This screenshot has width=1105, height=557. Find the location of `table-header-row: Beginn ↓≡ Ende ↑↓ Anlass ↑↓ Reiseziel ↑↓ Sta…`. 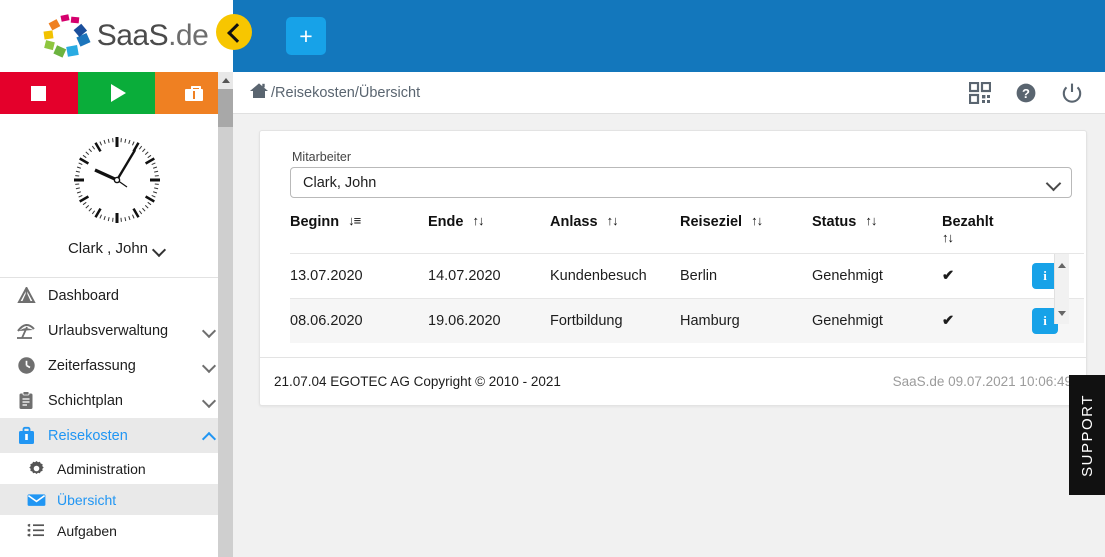

table-header-row: Beginn ↓≡ Ende ↑↓ Anlass ↑↓ Reiseziel ↑↓ Sta… is located at coordinates (687, 234).